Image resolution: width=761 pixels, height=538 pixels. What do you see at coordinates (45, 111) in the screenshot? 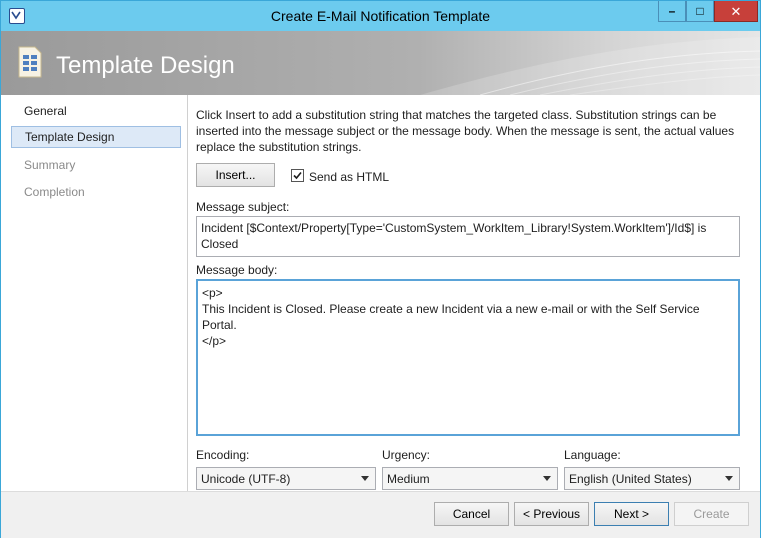
I see `nav-item-label: General` at bounding box center [45, 111].